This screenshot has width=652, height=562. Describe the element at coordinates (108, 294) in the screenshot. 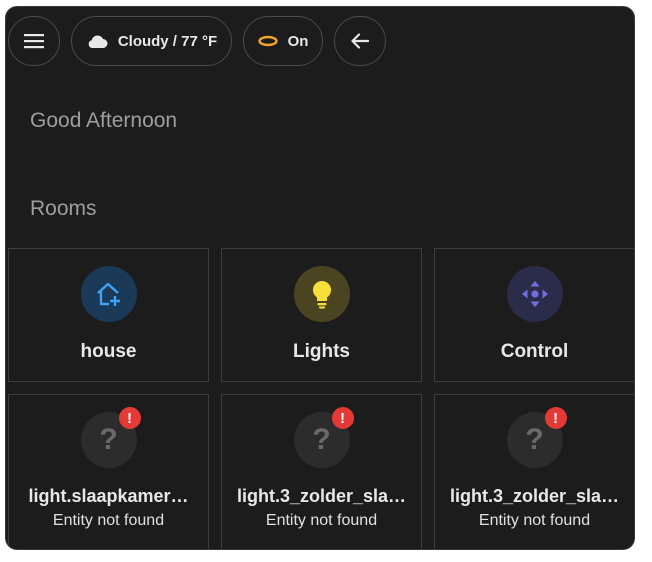

I see `home-plus-icon` at that location.